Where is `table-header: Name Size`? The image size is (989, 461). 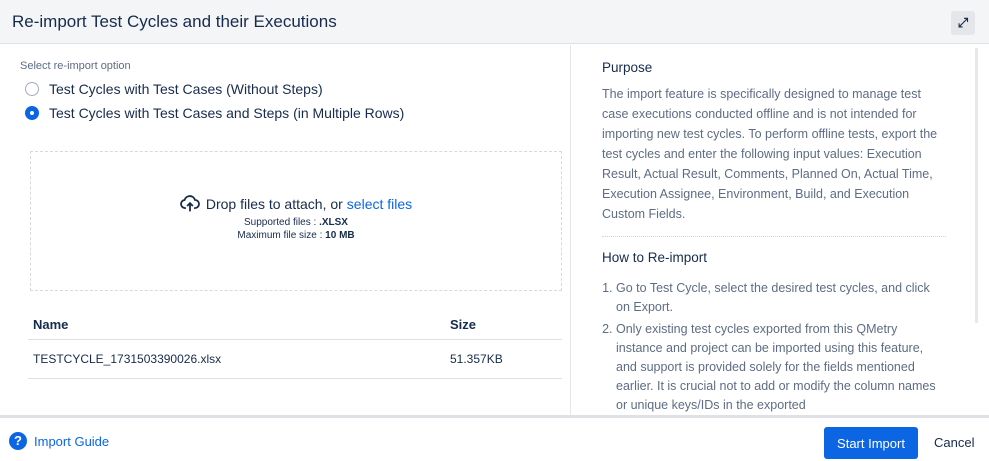 table-header: Name Size is located at coordinates (295, 324).